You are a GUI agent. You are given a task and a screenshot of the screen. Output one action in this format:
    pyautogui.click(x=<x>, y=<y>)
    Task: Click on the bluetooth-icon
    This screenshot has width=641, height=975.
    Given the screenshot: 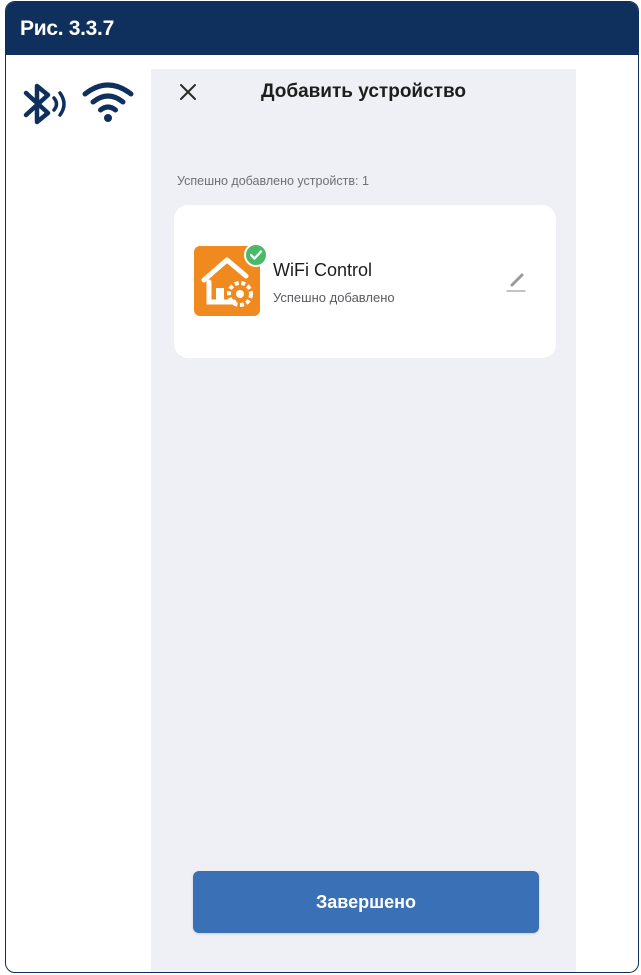 What is the action you would take?
    pyautogui.click(x=44, y=104)
    